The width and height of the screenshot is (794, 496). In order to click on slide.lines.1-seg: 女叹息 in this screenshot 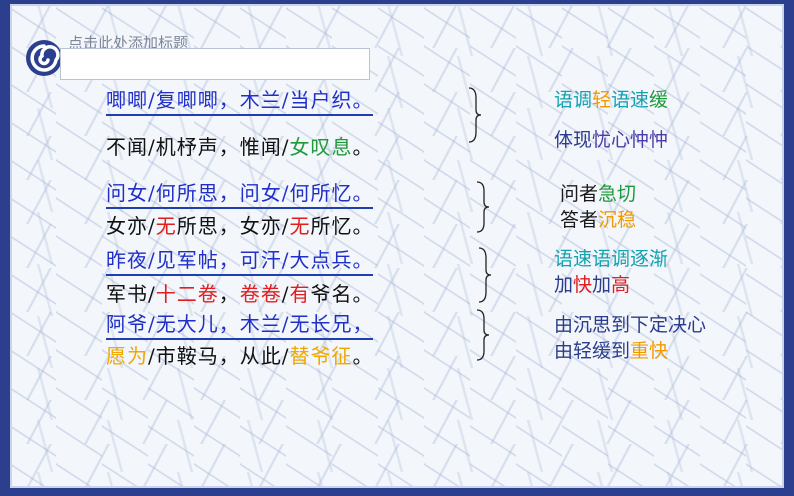, I will do `click(321, 147)`.